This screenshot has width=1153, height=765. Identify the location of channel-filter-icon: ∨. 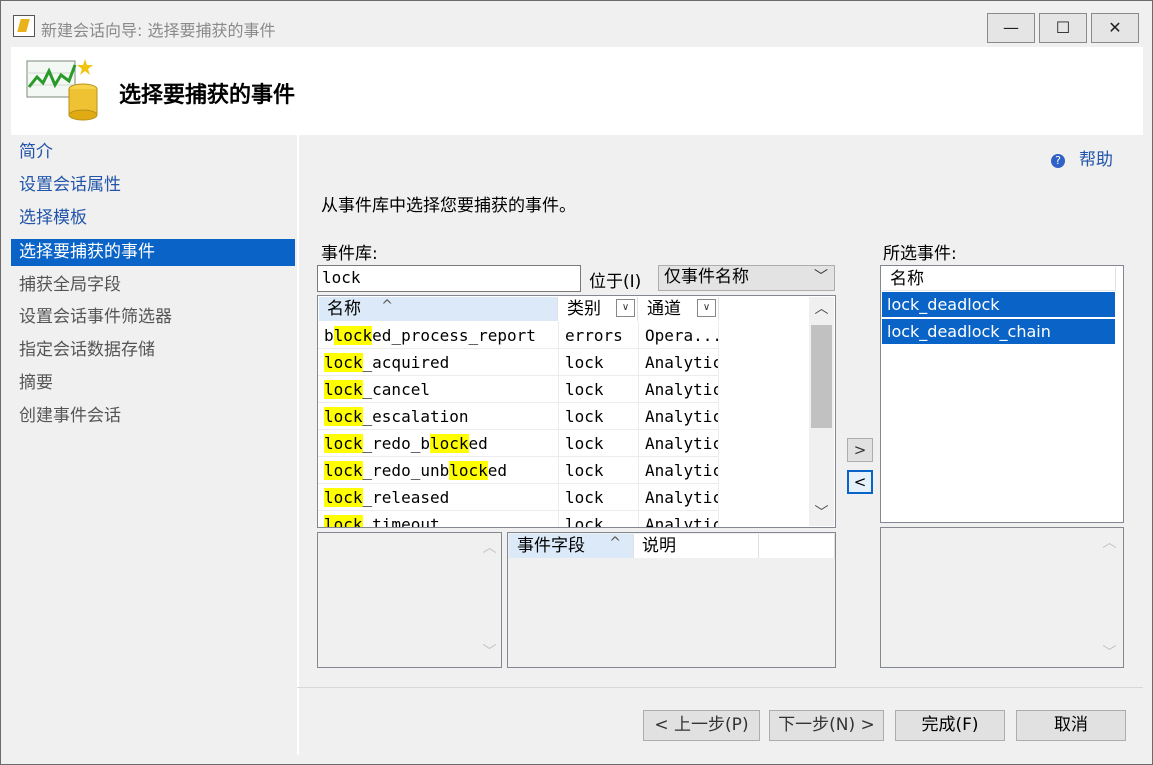
(706, 308).